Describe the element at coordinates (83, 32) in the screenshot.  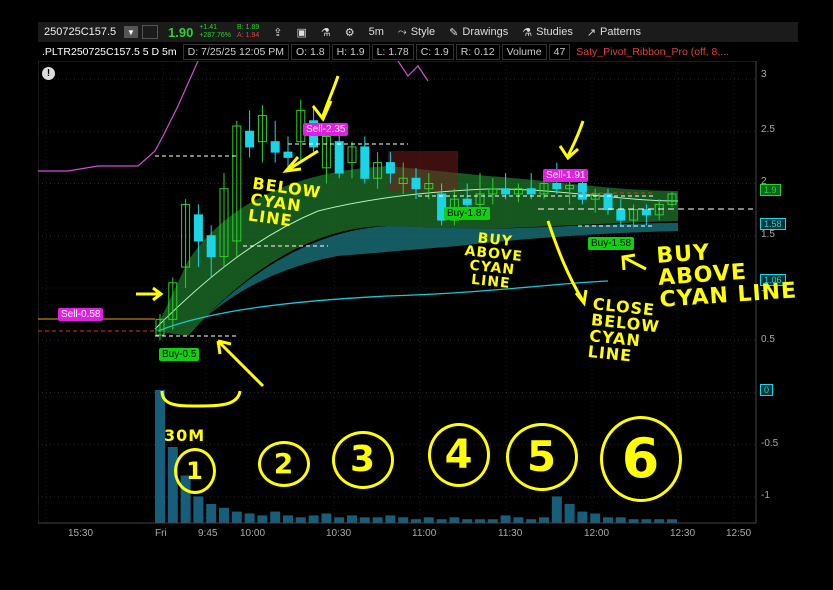
I see `symbol-field: 250725C157.5` at that location.